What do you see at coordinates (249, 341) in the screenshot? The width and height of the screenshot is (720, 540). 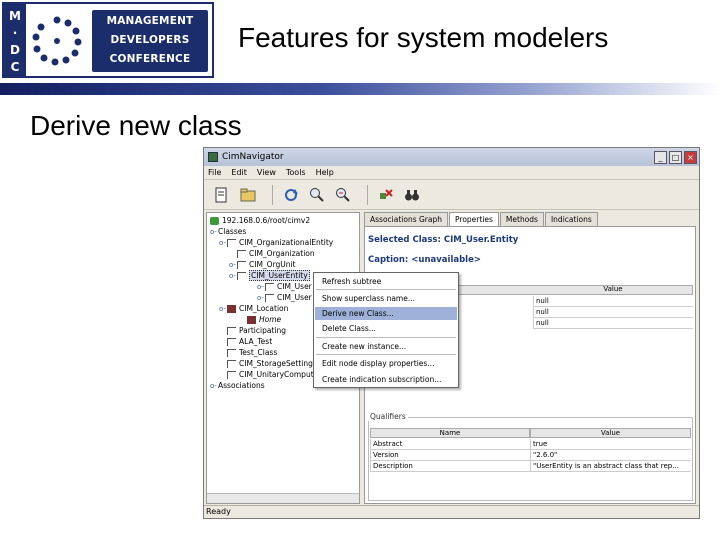 I see `tree-item: ALA_Test` at bounding box center [249, 341].